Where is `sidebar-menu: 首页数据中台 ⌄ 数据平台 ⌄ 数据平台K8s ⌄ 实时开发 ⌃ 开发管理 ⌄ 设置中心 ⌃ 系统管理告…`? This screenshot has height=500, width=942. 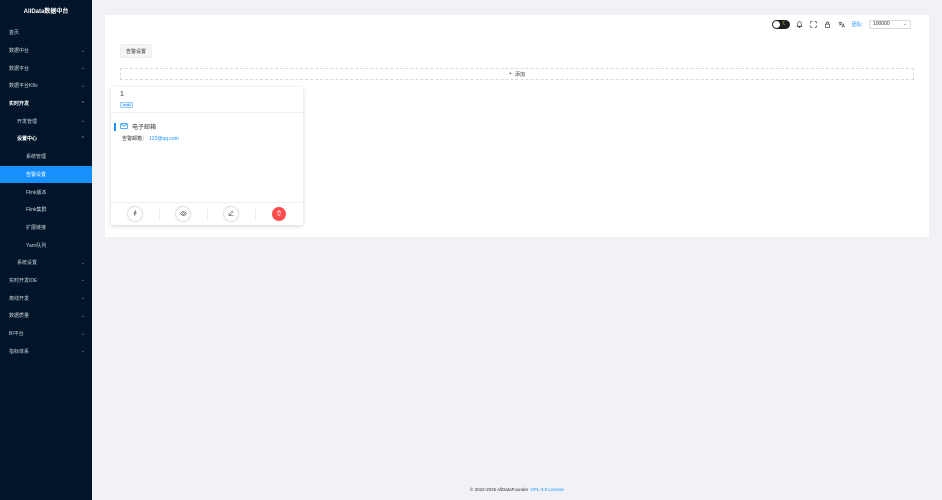 sidebar-menu: 首页数据中台 ⌄ 数据平台 ⌄ 数据平台K8s ⌄ 实时开发 ⌃ 开发管理 ⌄ 设置中心 ⌃ 系统管理告… is located at coordinates (46, 192).